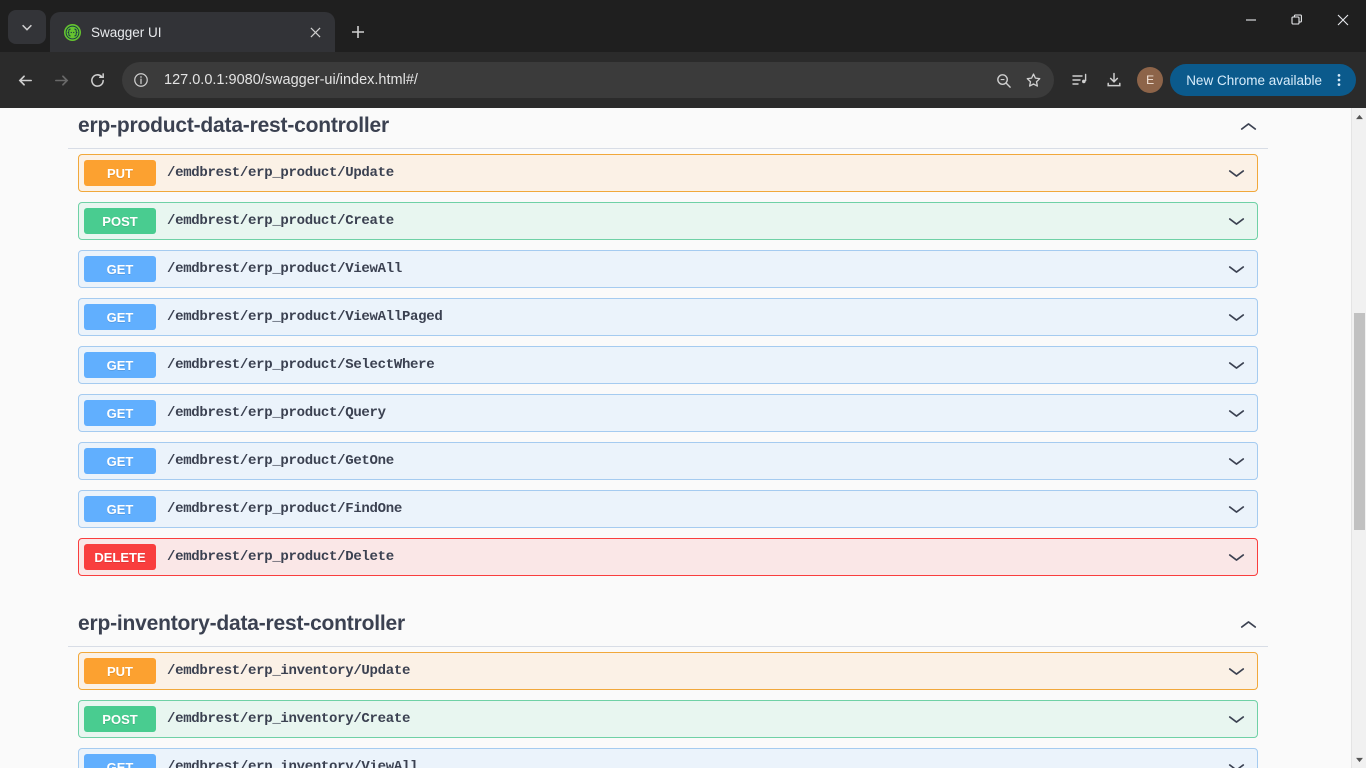 Image resolution: width=1366 pixels, height=768 pixels. I want to click on swagger-logo-icon, so click(72, 32).